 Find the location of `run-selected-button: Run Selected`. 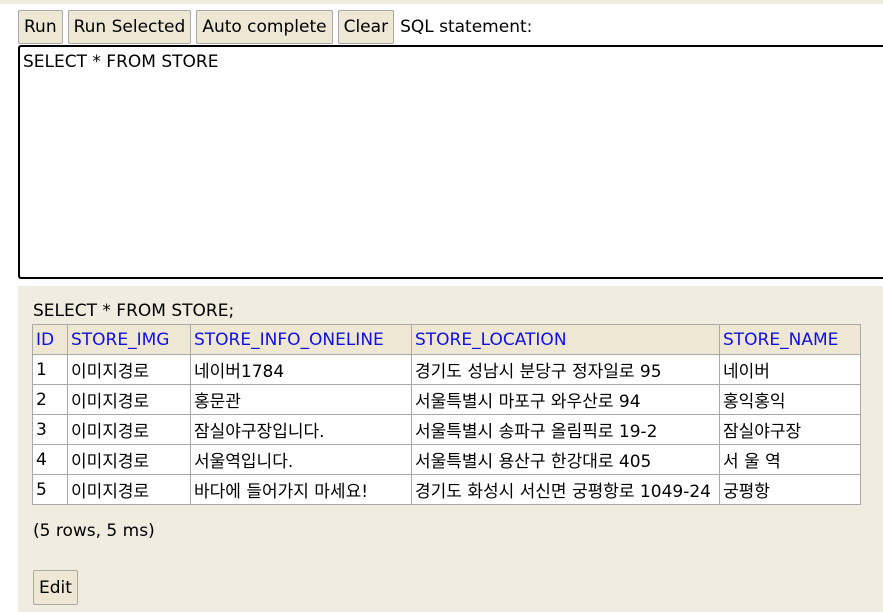

run-selected-button: Run Selected is located at coordinates (129, 27).